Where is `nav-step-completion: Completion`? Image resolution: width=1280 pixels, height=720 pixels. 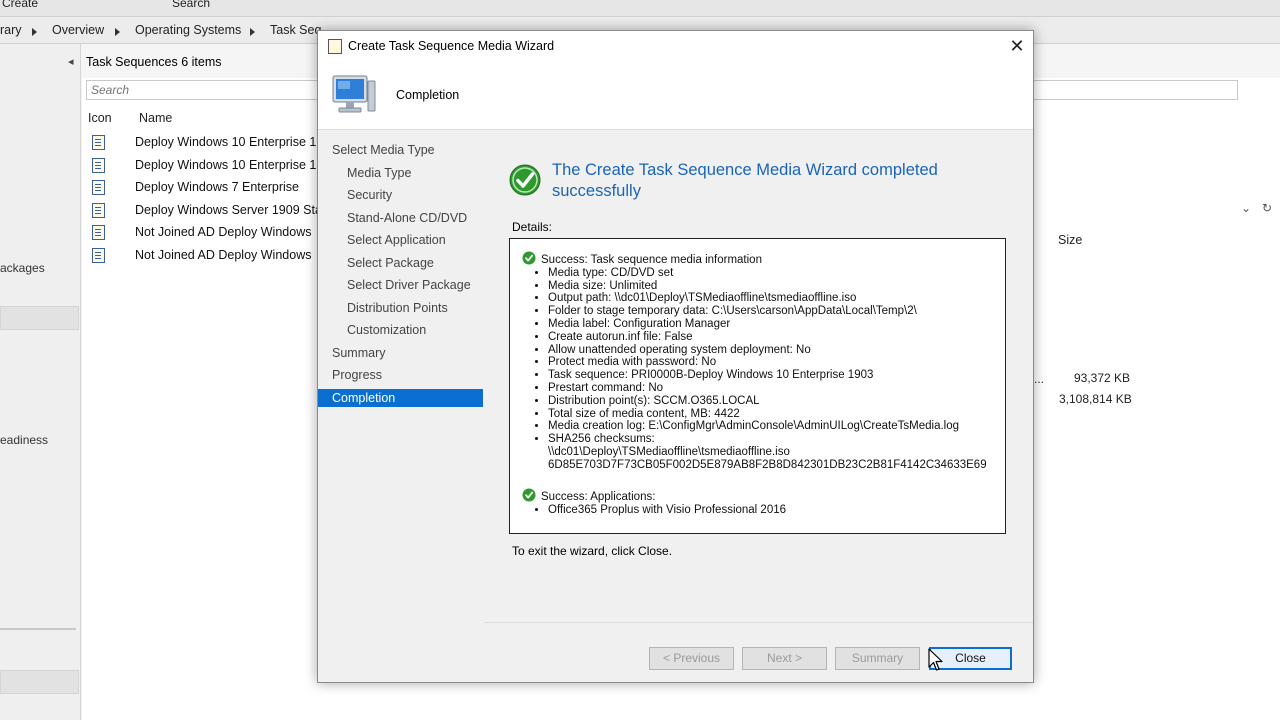 nav-step-completion: Completion is located at coordinates (400, 398).